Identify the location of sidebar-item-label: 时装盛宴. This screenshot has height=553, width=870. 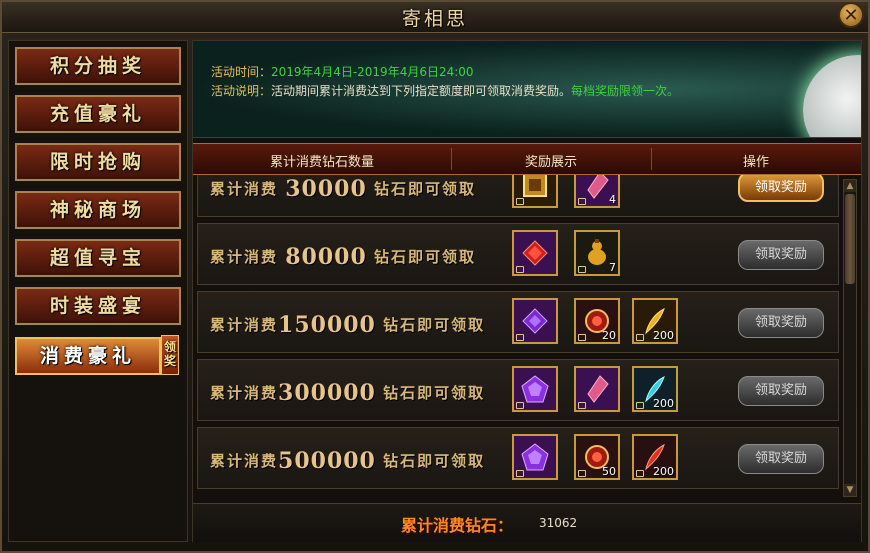
(97, 306).